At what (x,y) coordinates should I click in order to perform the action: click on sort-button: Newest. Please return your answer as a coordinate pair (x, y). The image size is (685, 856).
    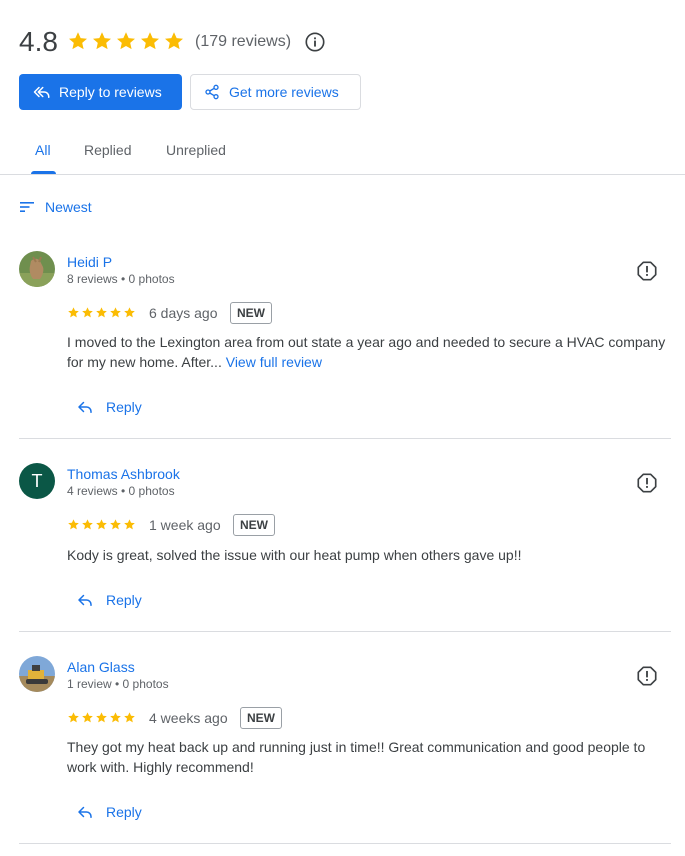
    Looking at the image, I should click on (56, 207).